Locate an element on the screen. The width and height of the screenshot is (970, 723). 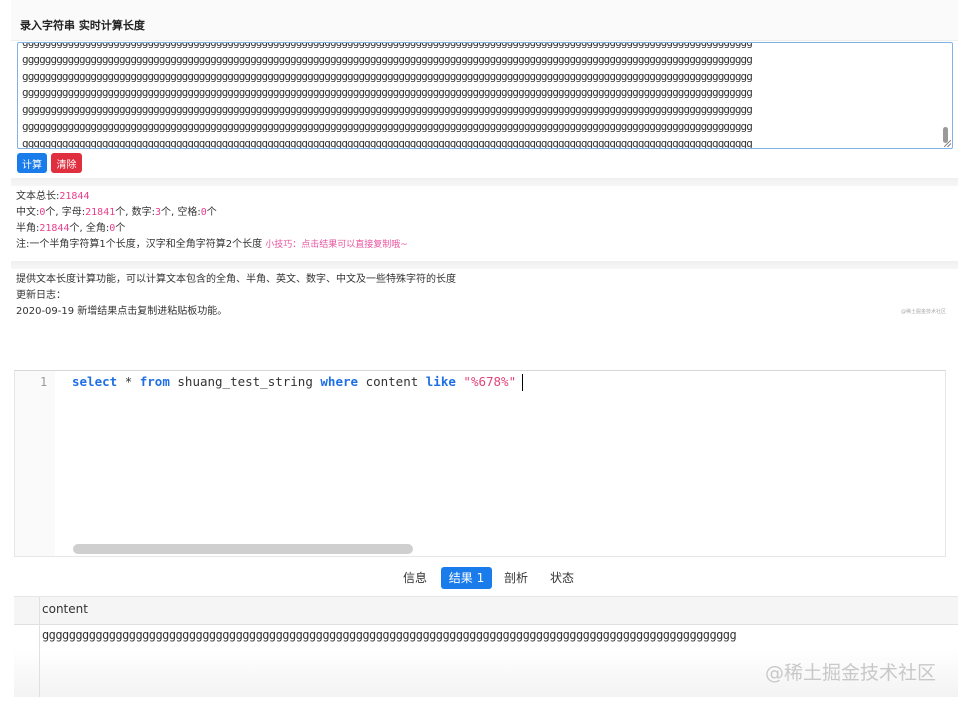
tab-profile: 剖析 is located at coordinates (516, 578).